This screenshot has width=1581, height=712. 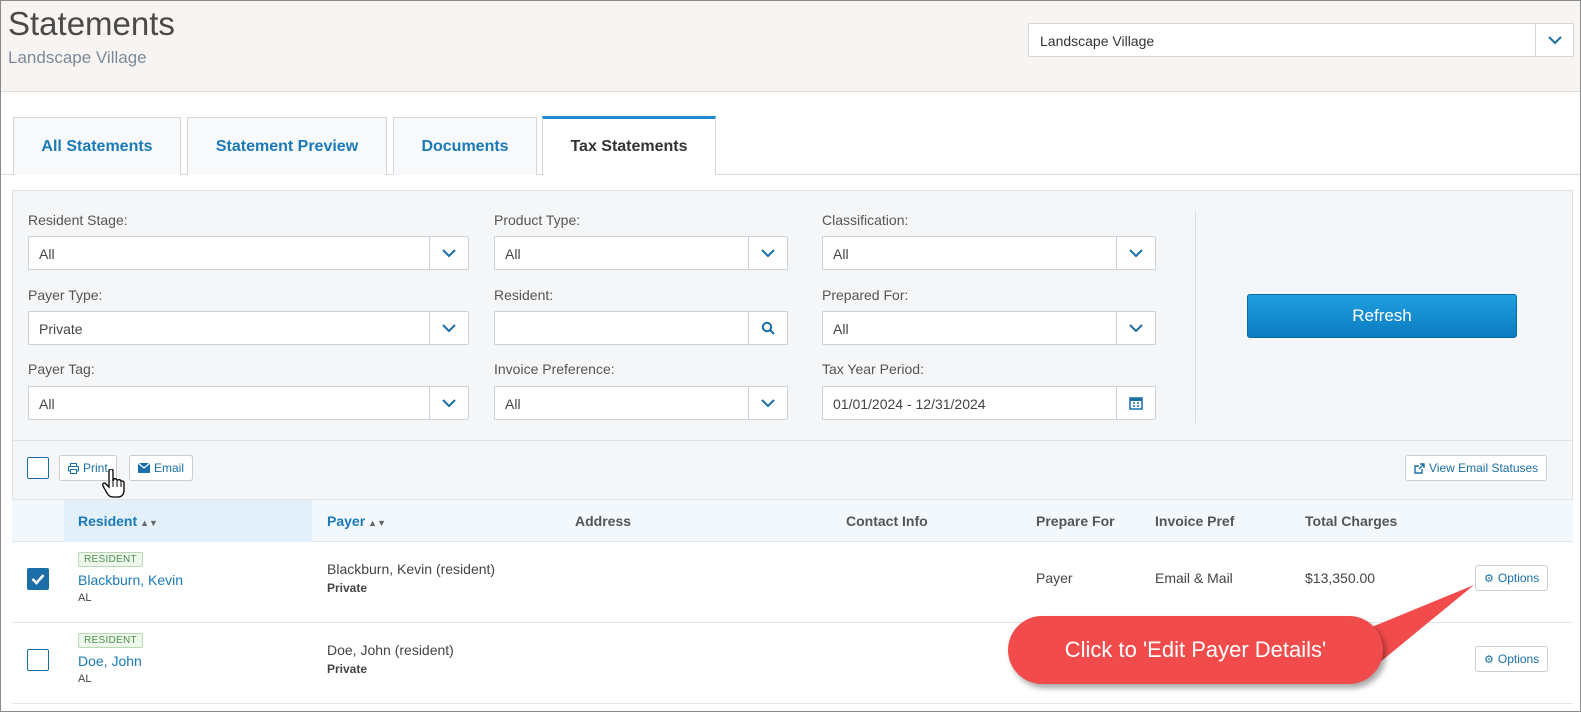 What do you see at coordinates (144, 468) in the screenshot?
I see `envelope-icon` at bounding box center [144, 468].